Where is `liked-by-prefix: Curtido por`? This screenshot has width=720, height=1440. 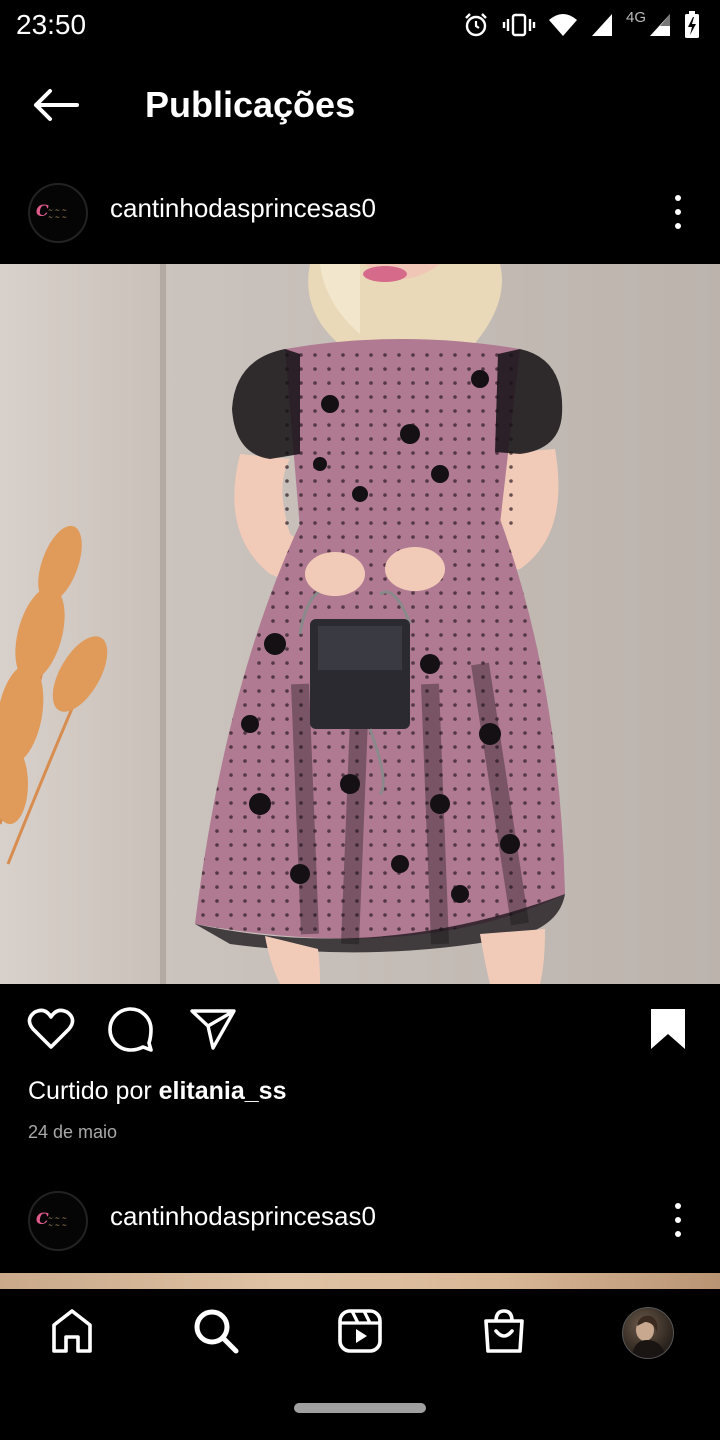 liked-by-prefix: Curtido por is located at coordinates (93, 1091).